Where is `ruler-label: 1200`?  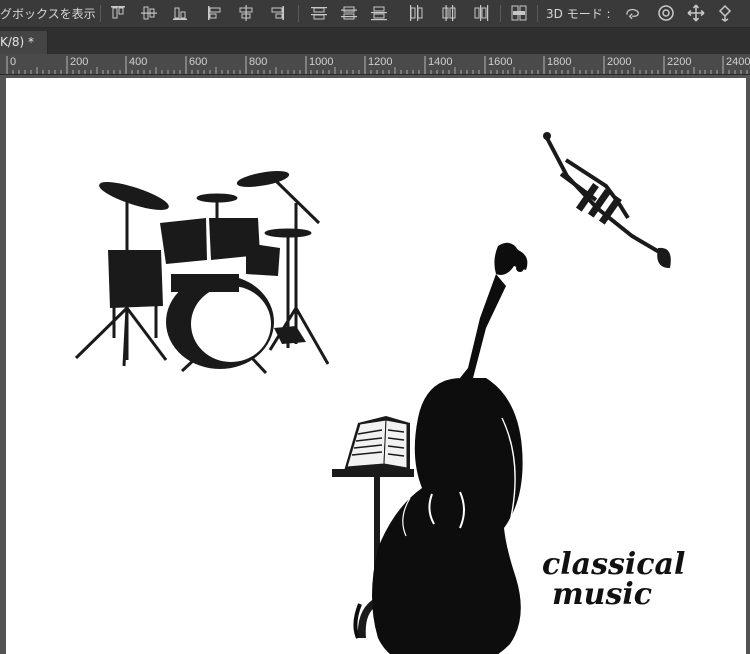 ruler-label: 1200 is located at coordinates (380, 62).